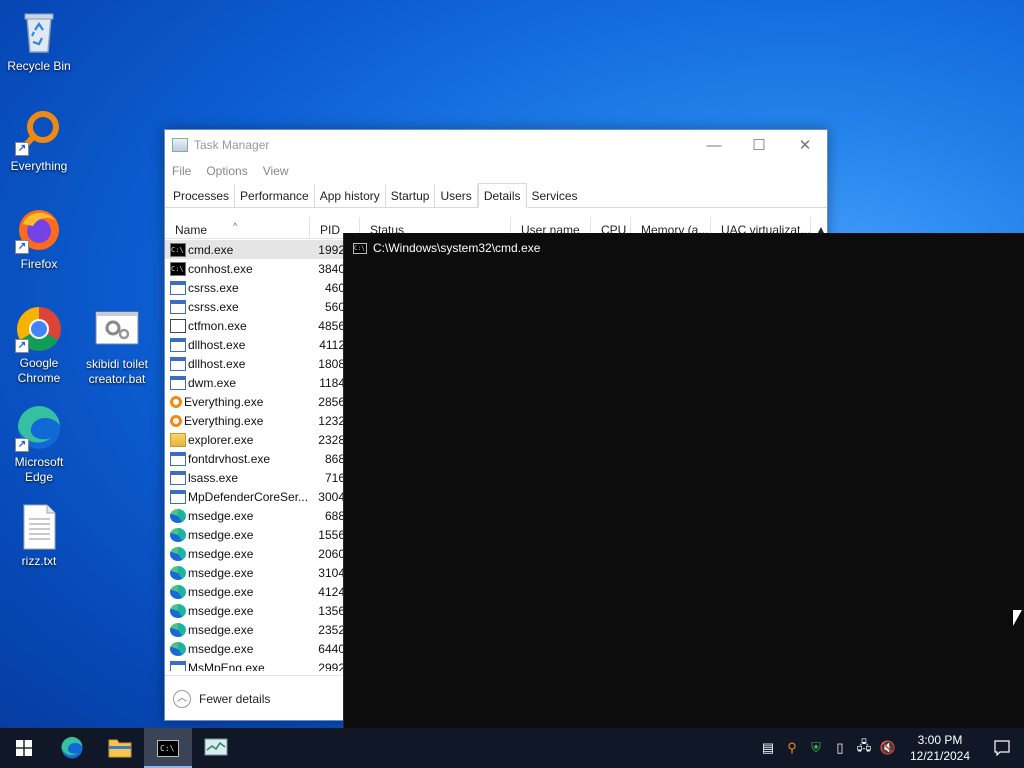 The image size is (1024, 768). Describe the element at coordinates (216, 748) in the screenshot. I see `taskbar-task-manager-button` at that location.